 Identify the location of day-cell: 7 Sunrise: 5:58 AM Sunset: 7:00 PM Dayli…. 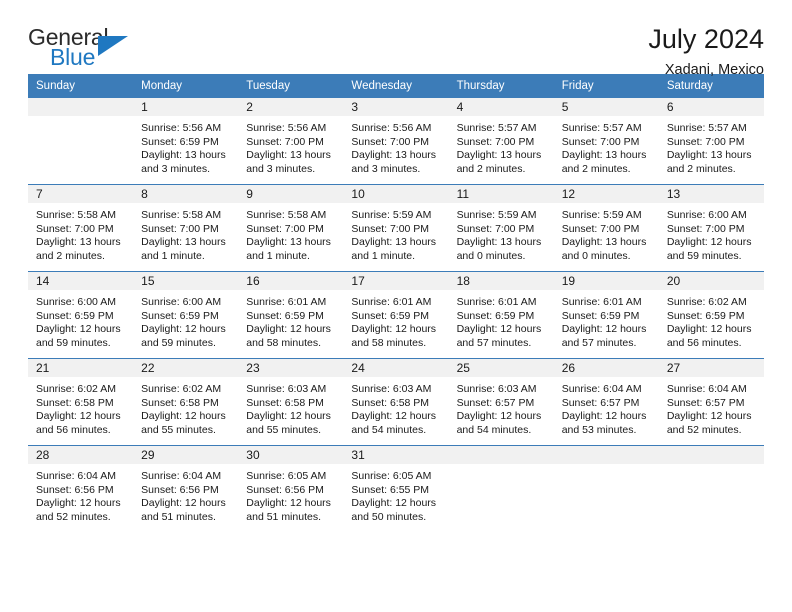
(81, 228).